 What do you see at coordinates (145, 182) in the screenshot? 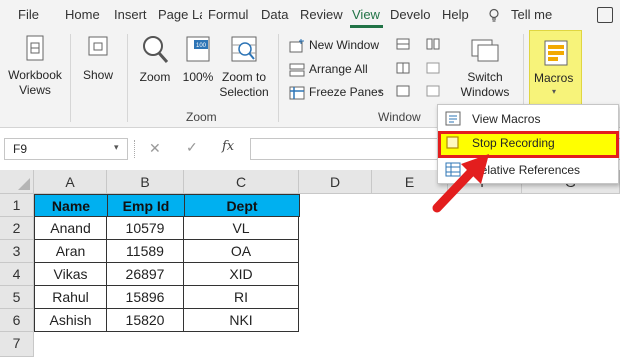
I see `column-header: B` at bounding box center [145, 182].